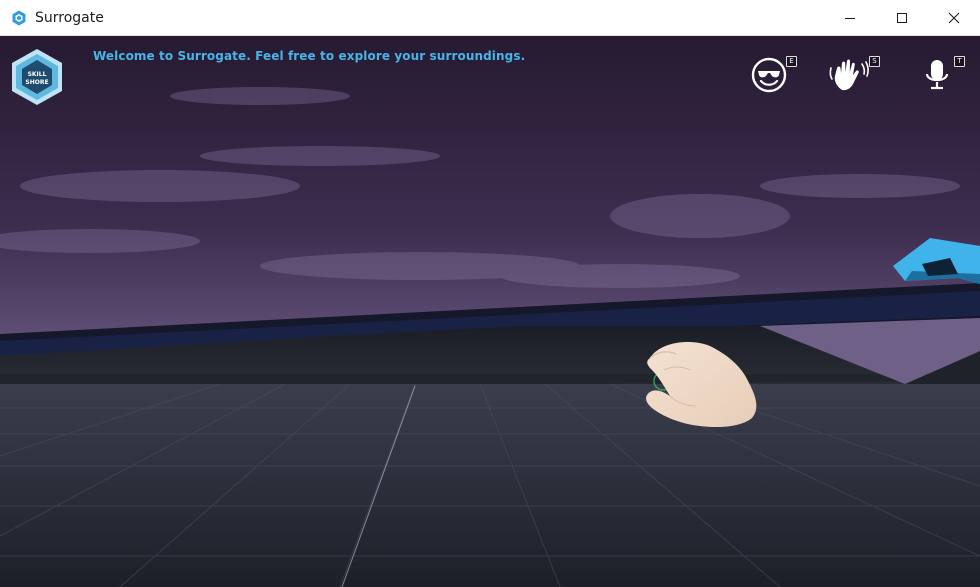  Describe the element at coordinates (36, 82) in the screenshot. I see `logo-text-shore: SHORE` at that location.